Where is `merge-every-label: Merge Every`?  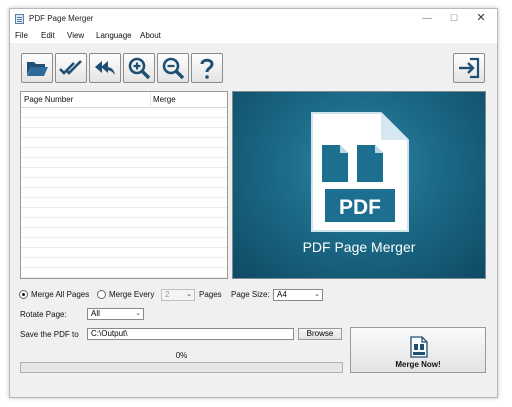 merge-every-label: Merge Every is located at coordinates (132, 294).